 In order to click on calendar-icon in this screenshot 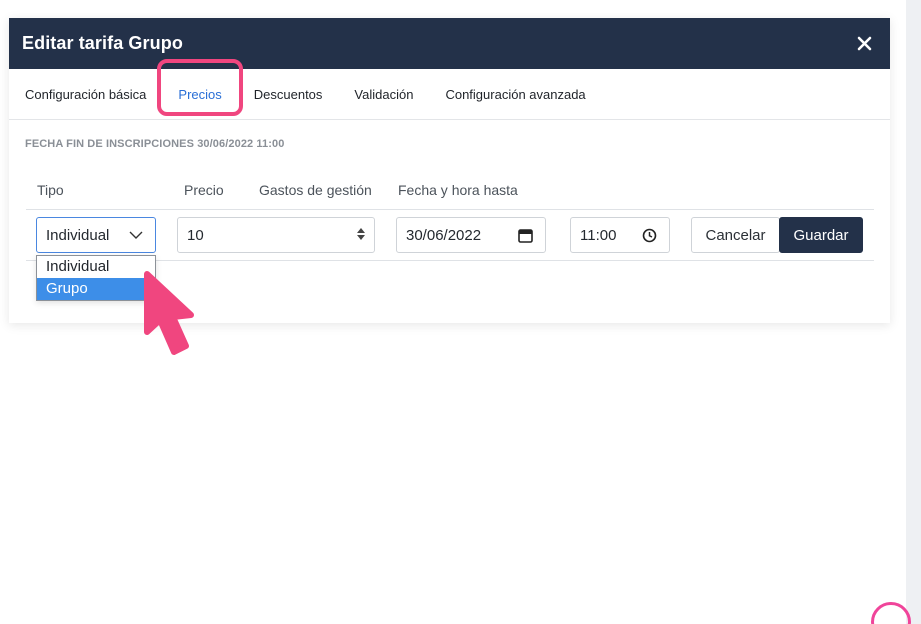, I will do `click(525, 235)`.